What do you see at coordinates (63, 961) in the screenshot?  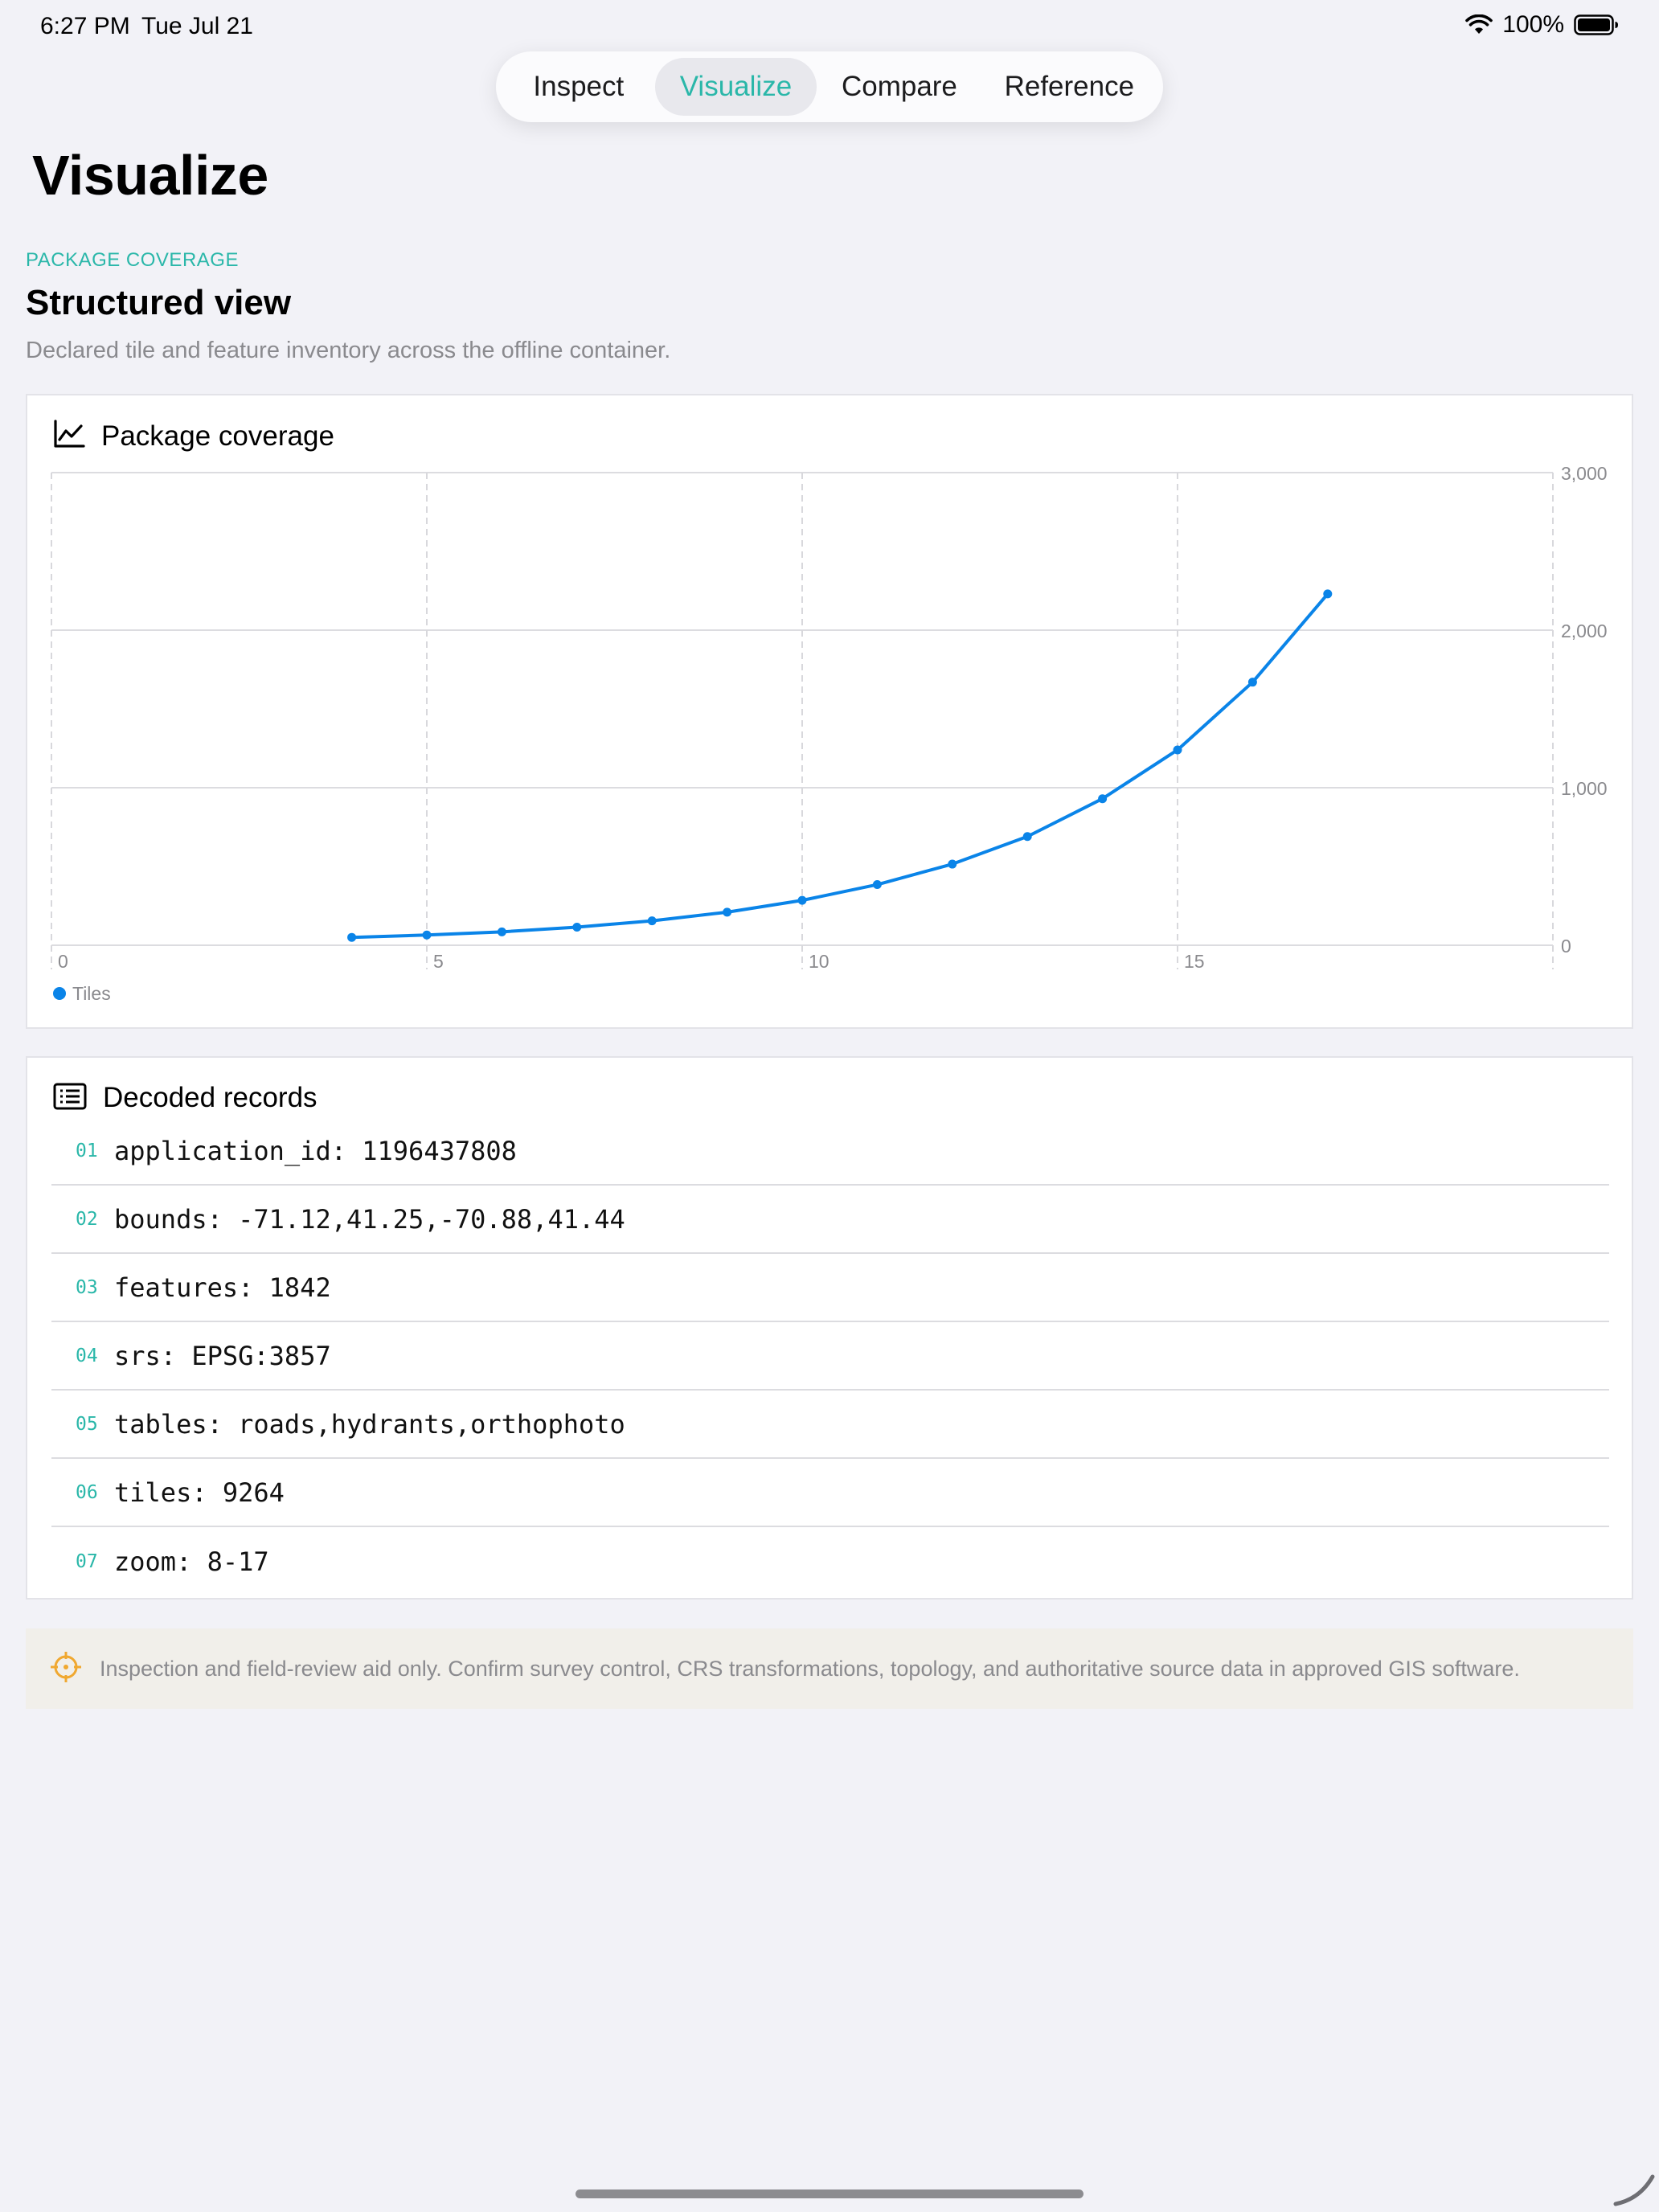 I see `x-tick-label: 0` at bounding box center [63, 961].